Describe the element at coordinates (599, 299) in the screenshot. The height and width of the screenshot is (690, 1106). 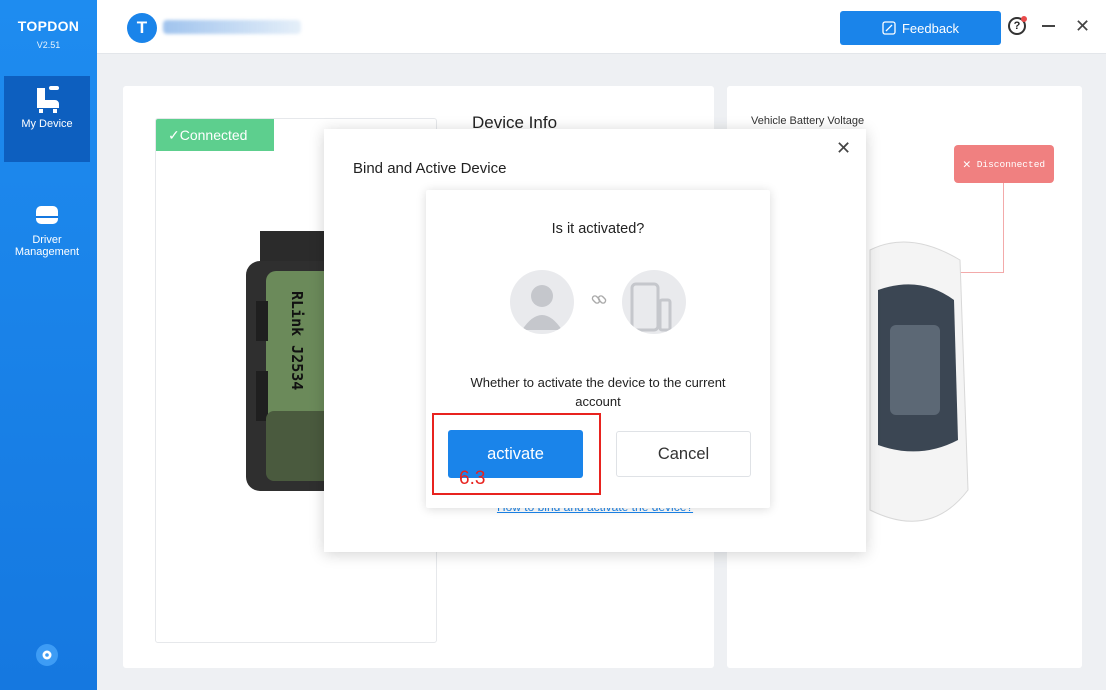
I see `link-icon` at that location.